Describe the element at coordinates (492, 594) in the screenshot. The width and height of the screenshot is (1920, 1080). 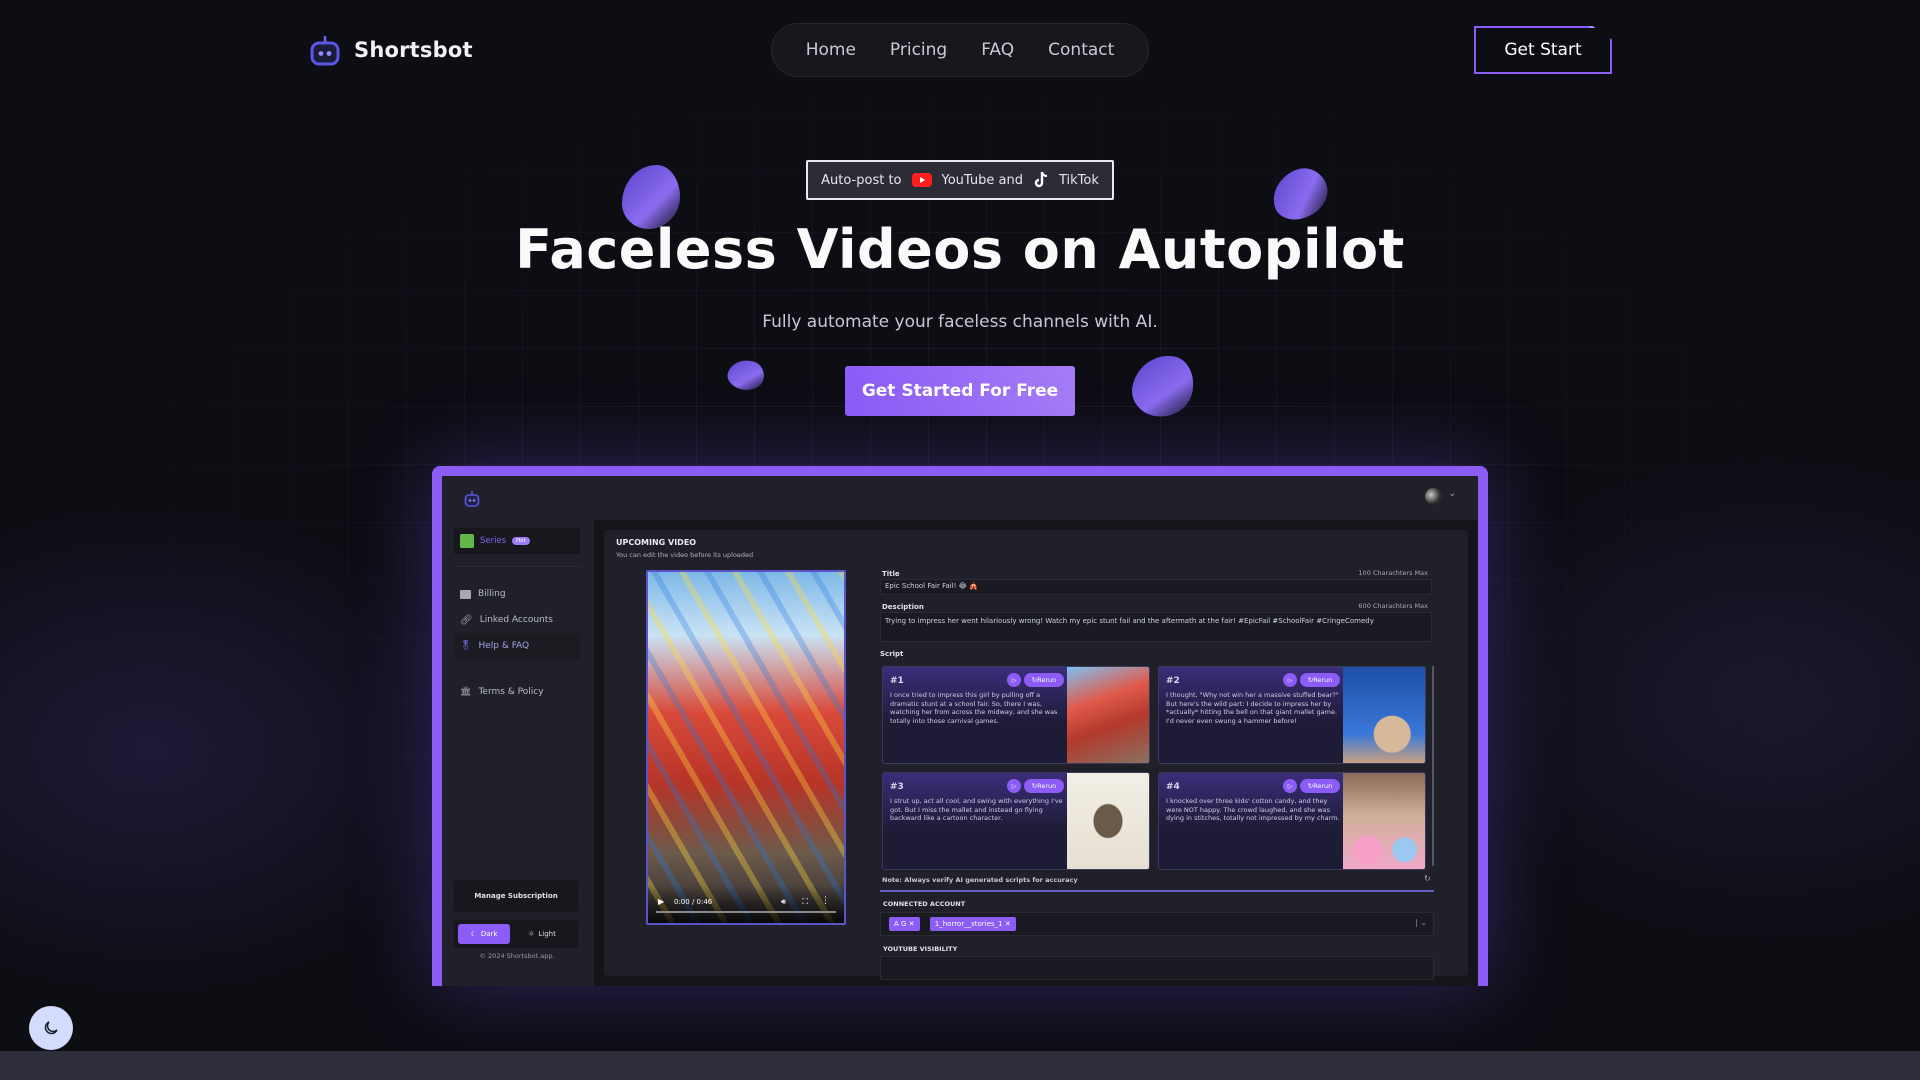
I see `sidebar-label: Billing` at that location.